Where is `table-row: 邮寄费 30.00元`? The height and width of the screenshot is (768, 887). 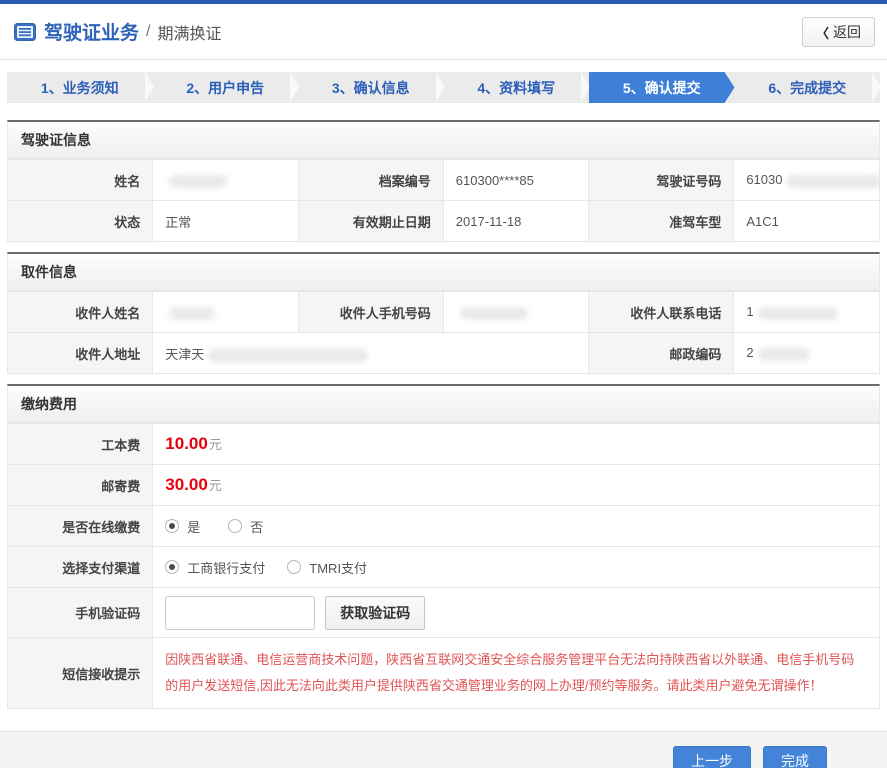
table-row: 邮寄费 30.00元 is located at coordinates (443, 485).